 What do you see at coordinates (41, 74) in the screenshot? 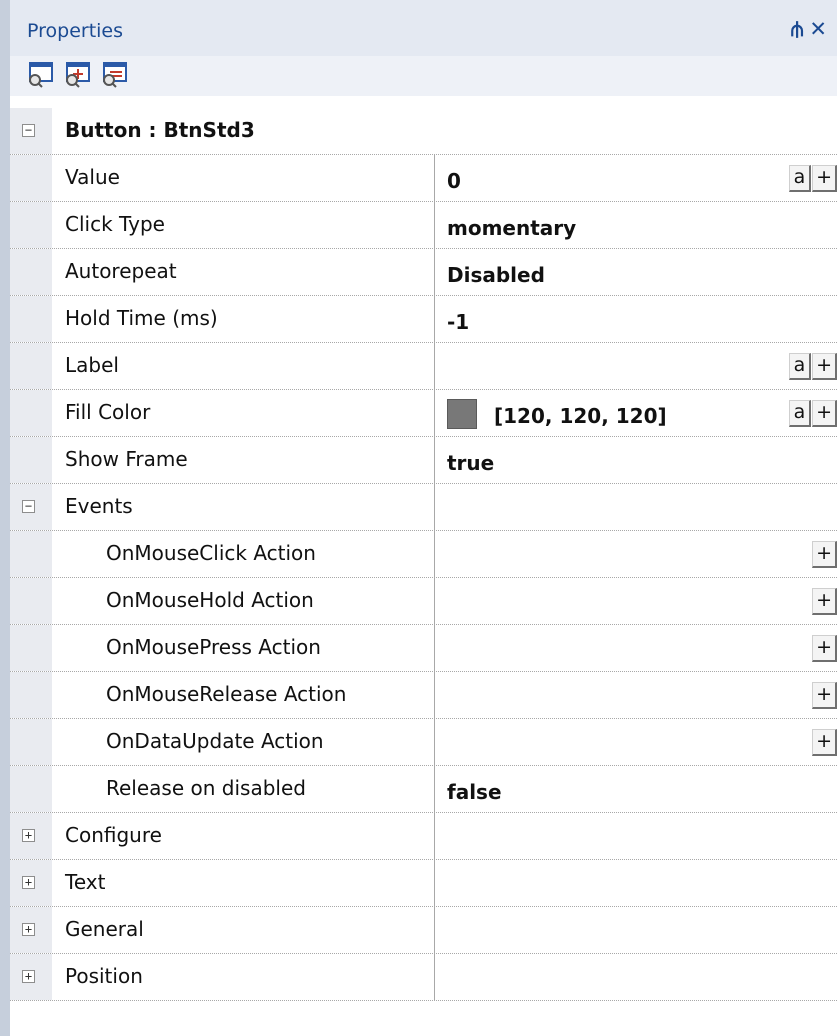
I see `properties-view-icon` at bounding box center [41, 74].